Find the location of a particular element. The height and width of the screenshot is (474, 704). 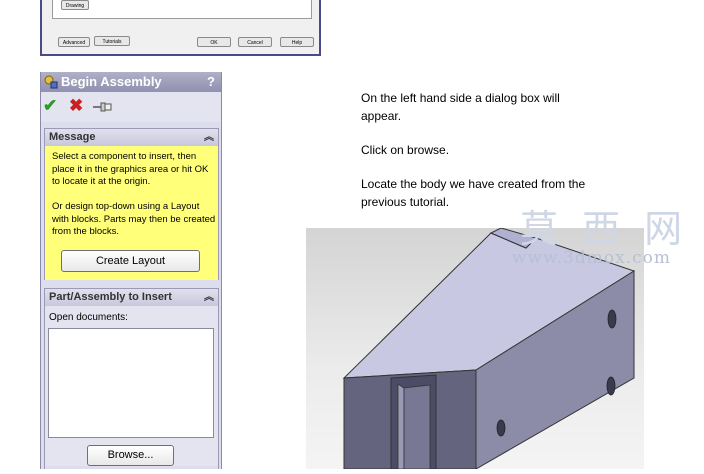

checkmark-icon: ✔ is located at coordinates (50, 106).